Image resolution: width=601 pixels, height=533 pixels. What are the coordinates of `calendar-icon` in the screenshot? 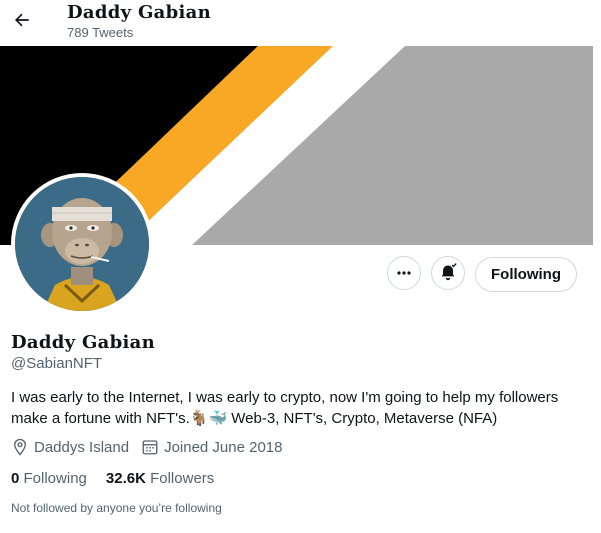 It's located at (150, 447).